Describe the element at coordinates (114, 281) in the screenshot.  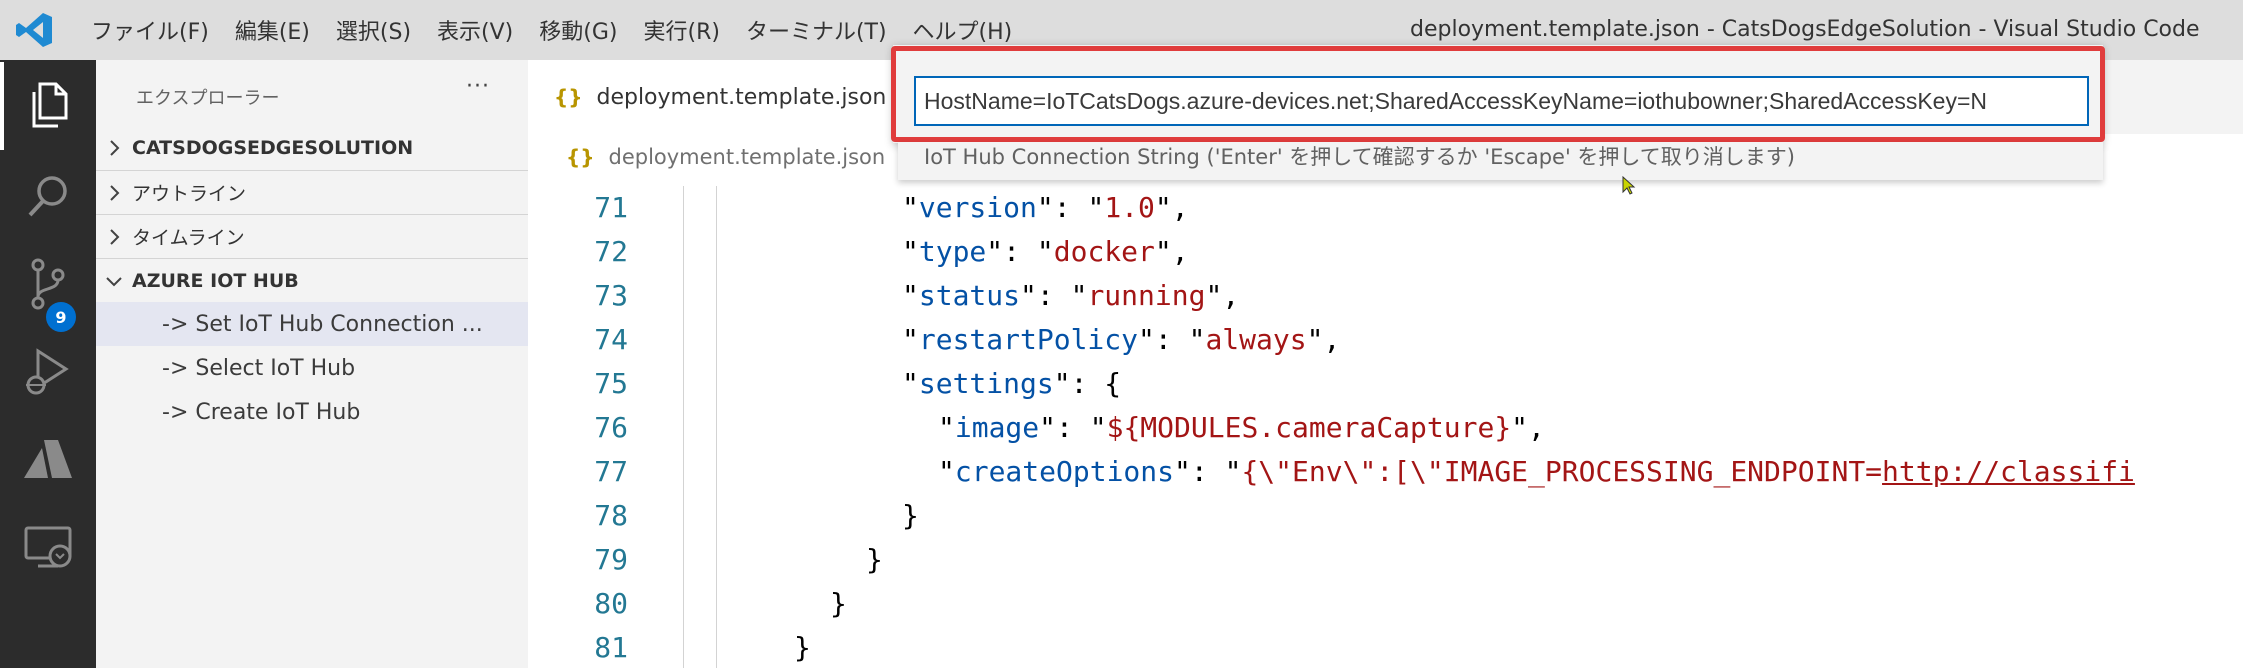
I see `chevron-down-icon` at that location.